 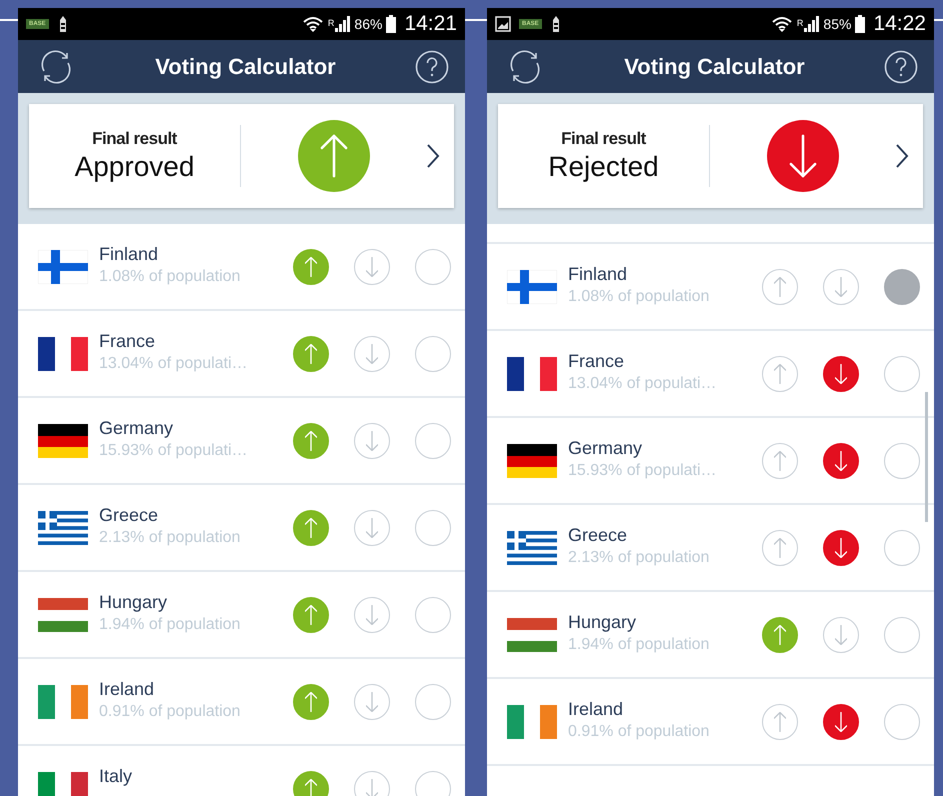 What do you see at coordinates (503, 24) in the screenshot?
I see `image-icon` at bounding box center [503, 24].